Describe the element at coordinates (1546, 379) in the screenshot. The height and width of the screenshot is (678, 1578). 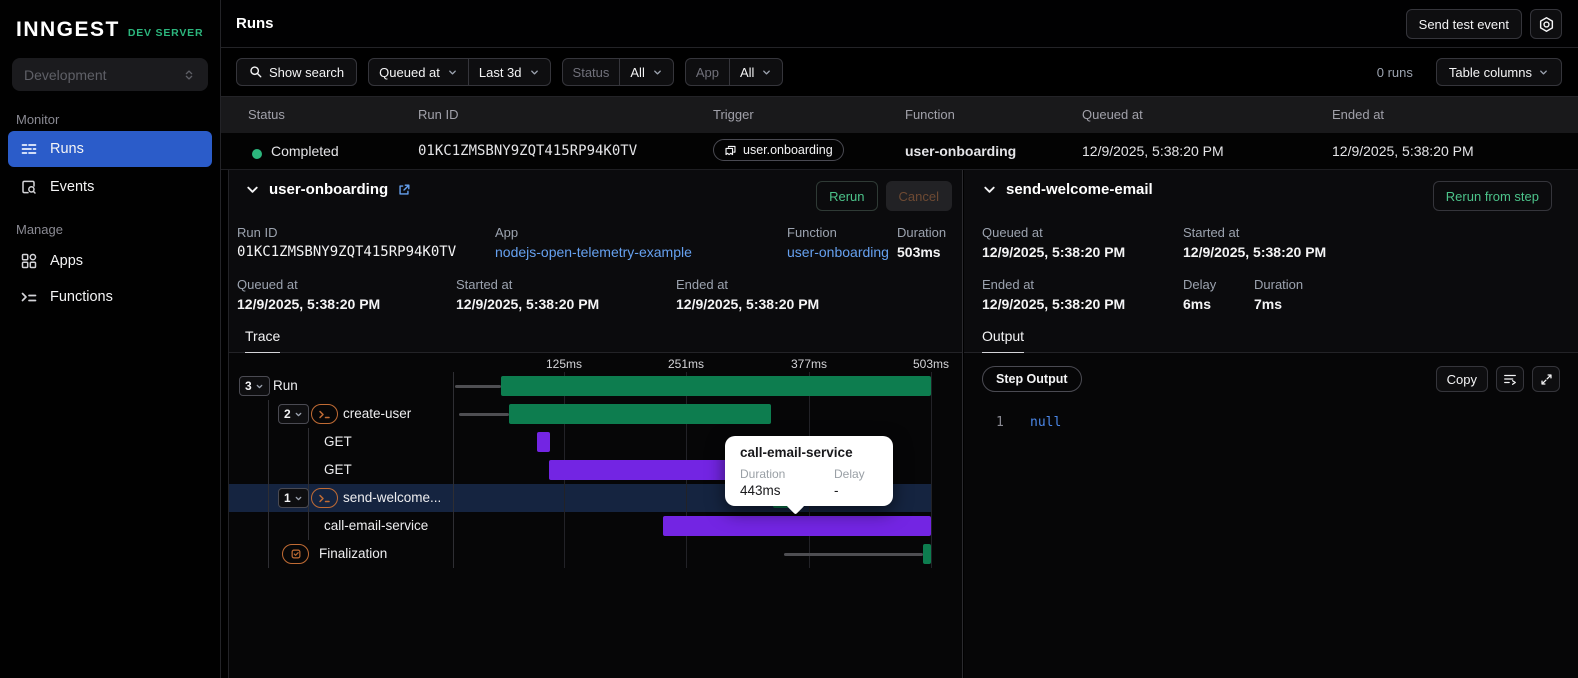
I see `expand-button` at that location.